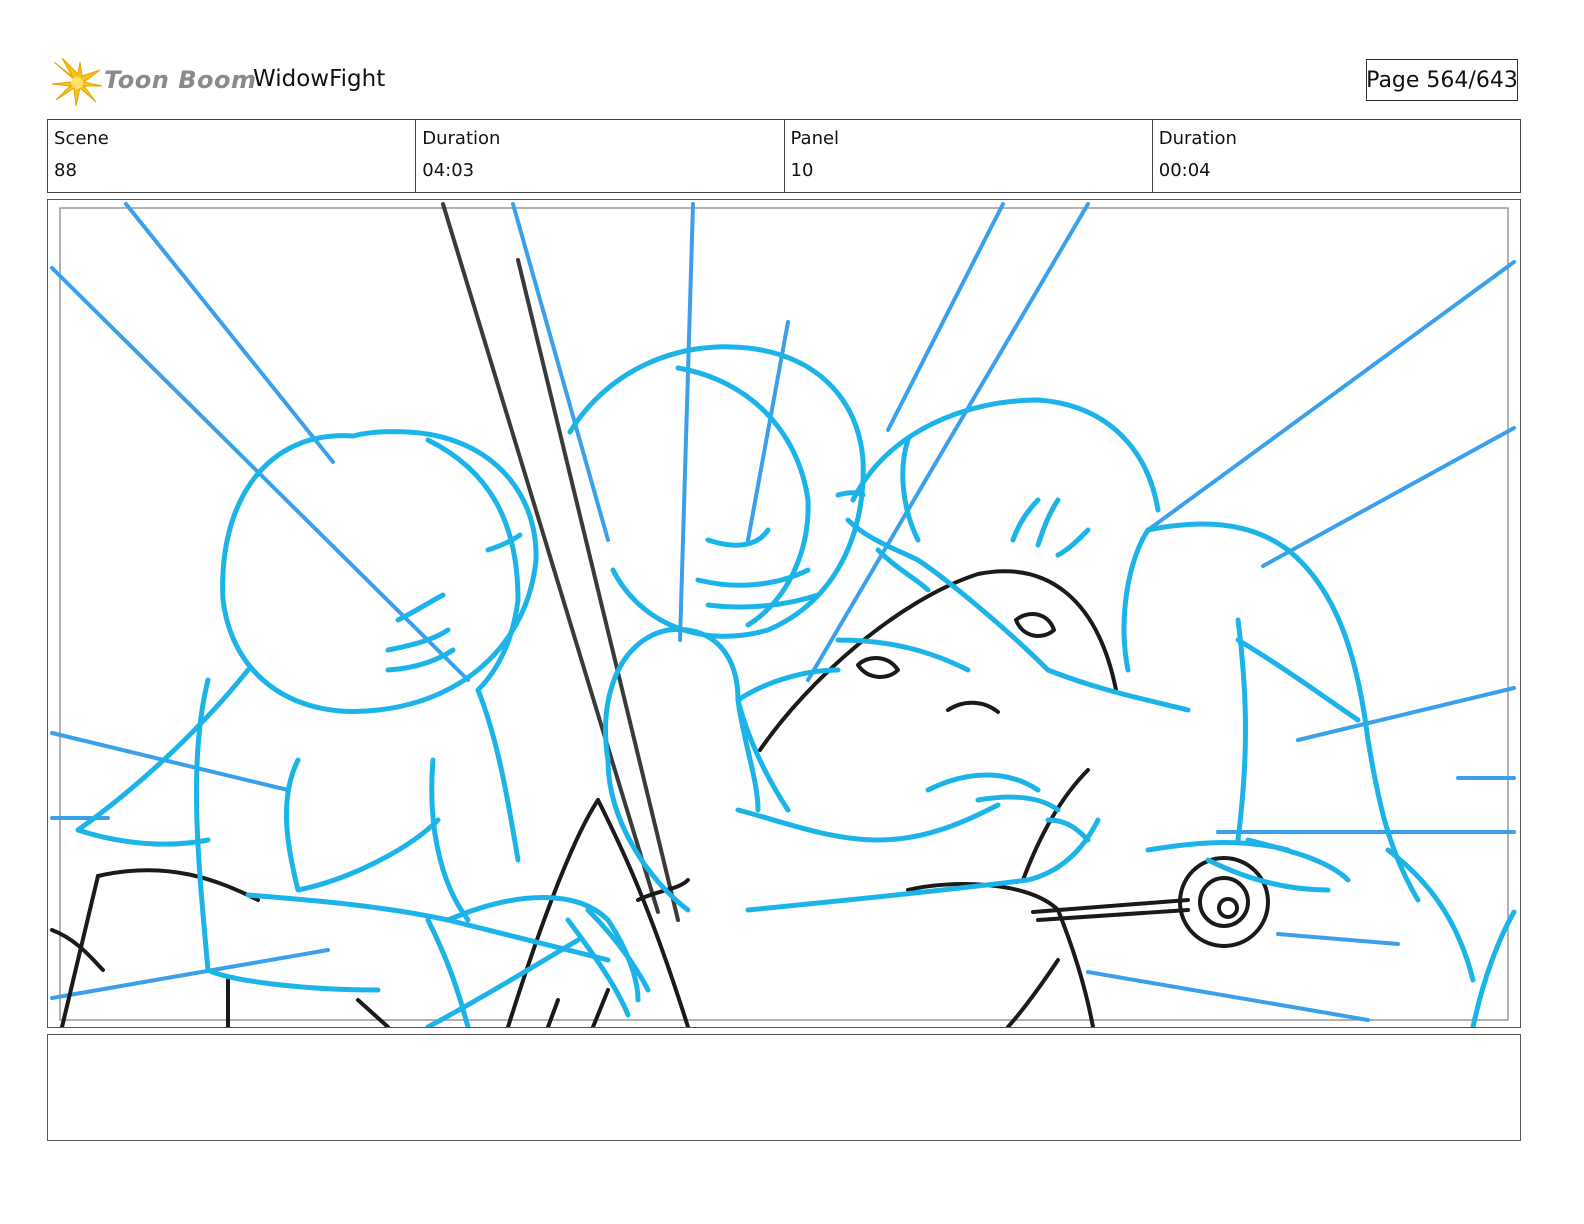  What do you see at coordinates (1442, 80) in the screenshot?
I see `page-indicator: Page 564/643` at bounding box center [1442, 80].